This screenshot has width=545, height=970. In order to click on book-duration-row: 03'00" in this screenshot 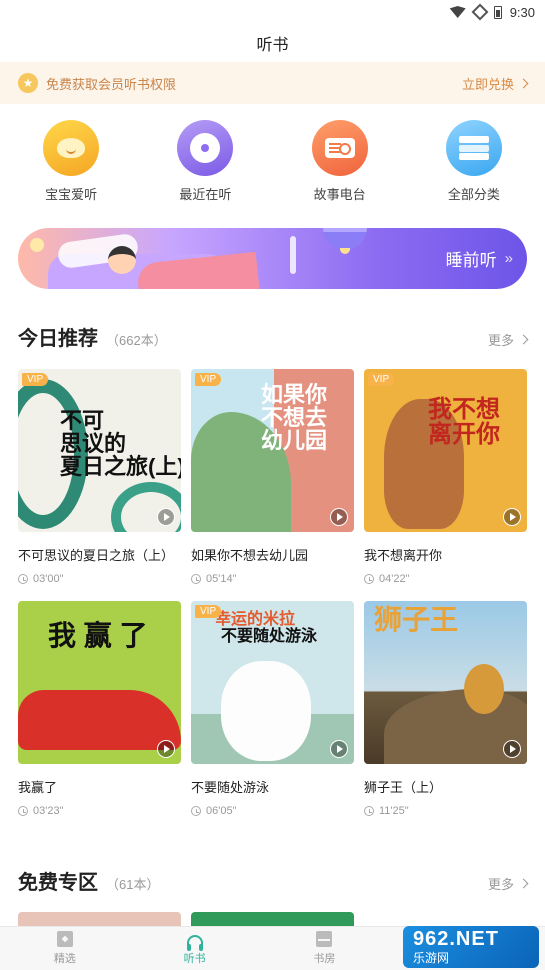, I will do `click(99, 579)`.